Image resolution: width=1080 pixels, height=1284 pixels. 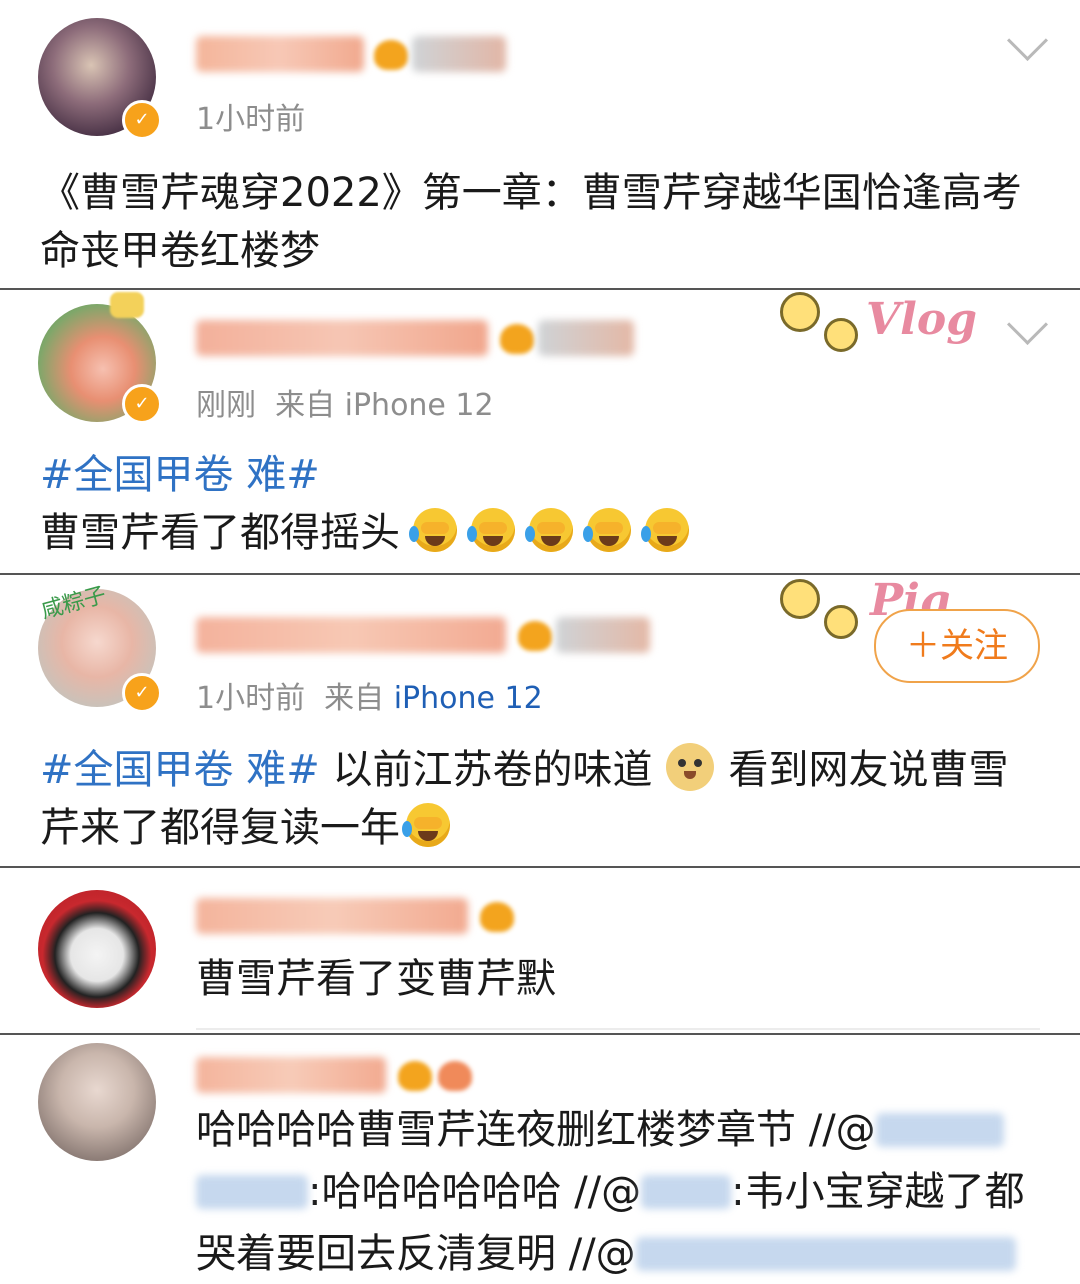 I want to click on vlog-label: Vlog, so click(x=921, y=319).